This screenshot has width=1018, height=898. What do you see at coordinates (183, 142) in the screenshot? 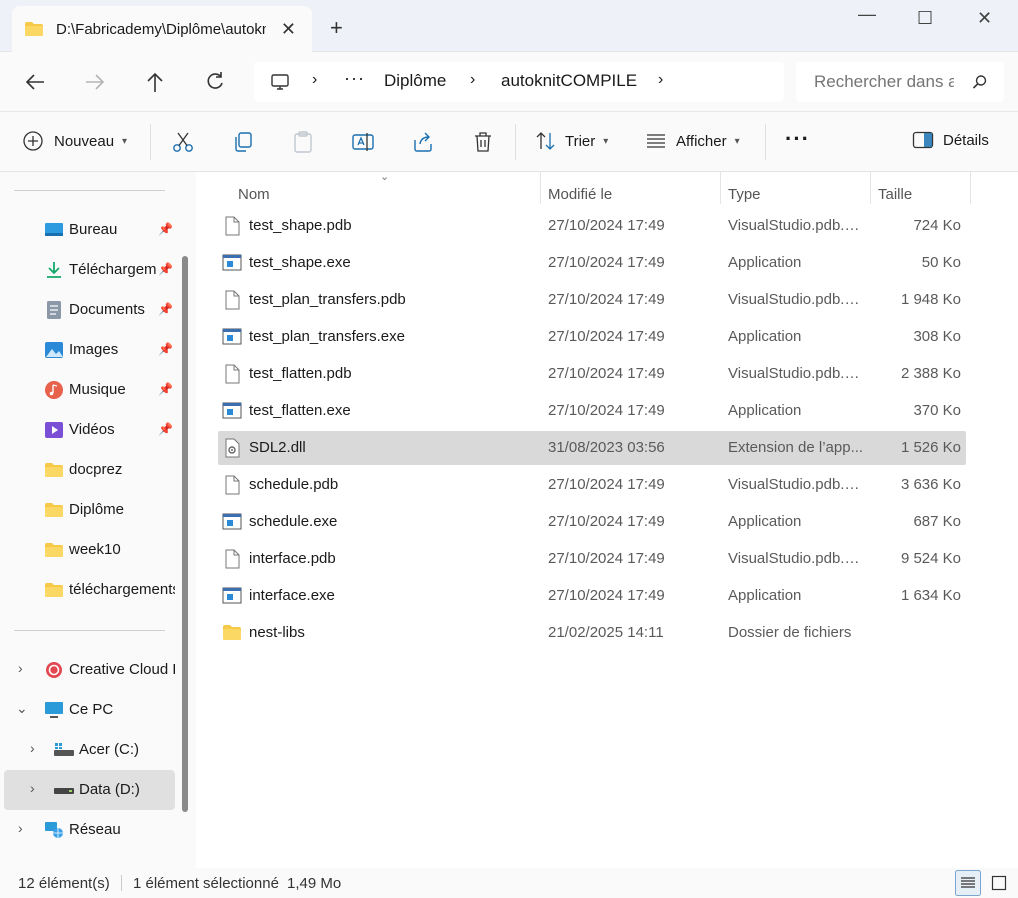
I see `cut-icon` at bounding box center [183, 142].